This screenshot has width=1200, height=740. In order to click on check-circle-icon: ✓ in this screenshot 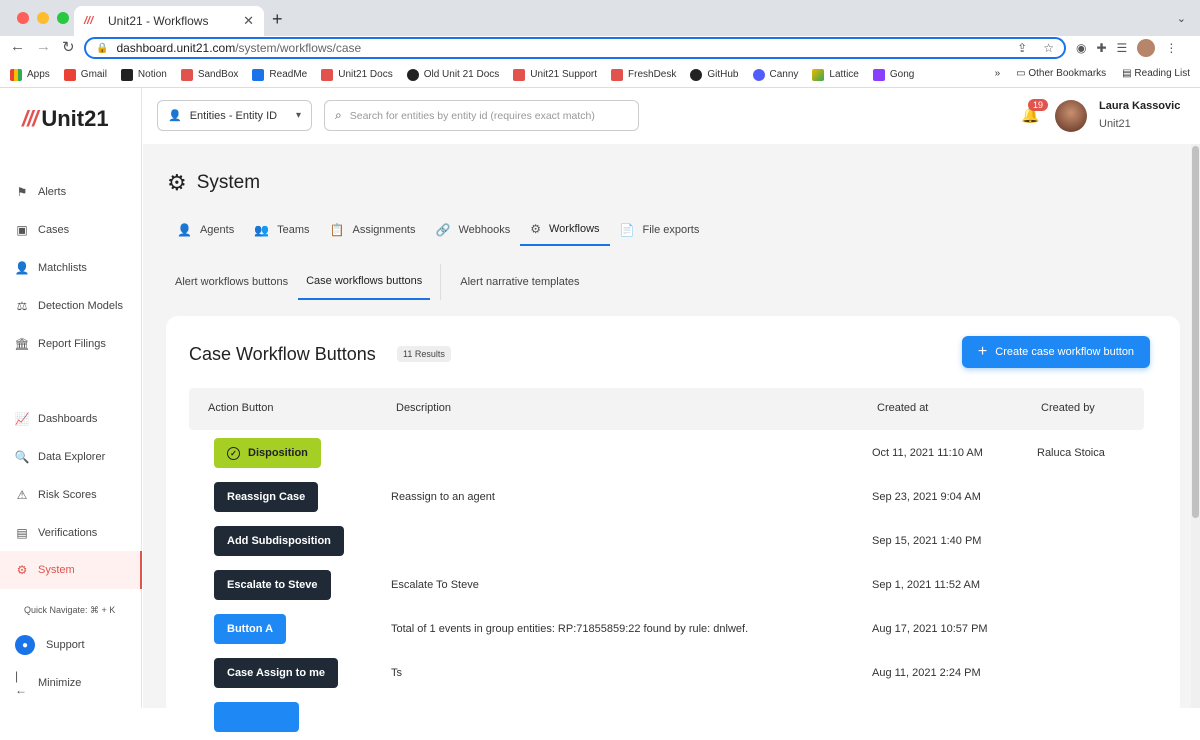, I will do `click(233, 453)`.